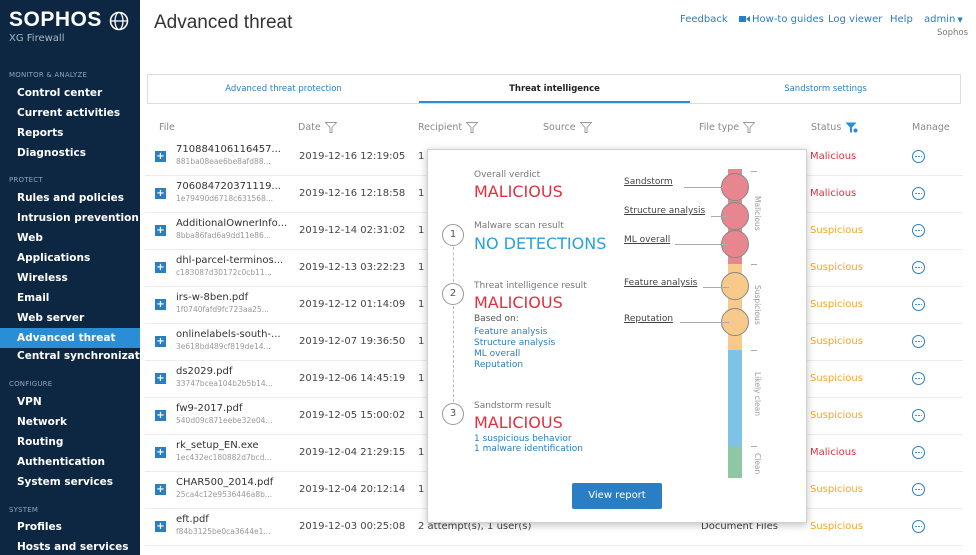 The width and height of the screenshot is (976, 555). Describe the element at coordinates (70, 442) in the screenshot. I see `nav-routing: Routing` at that location.